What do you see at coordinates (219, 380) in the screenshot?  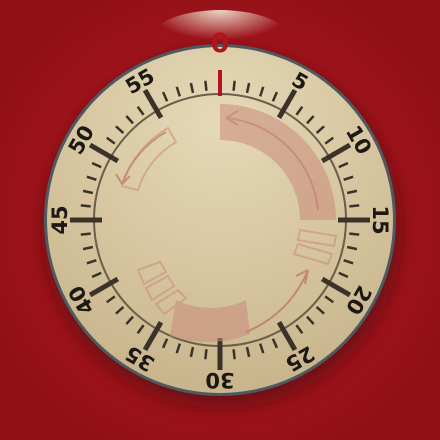 I see `minute-label-30: 30` at bounding box center [219, 380].